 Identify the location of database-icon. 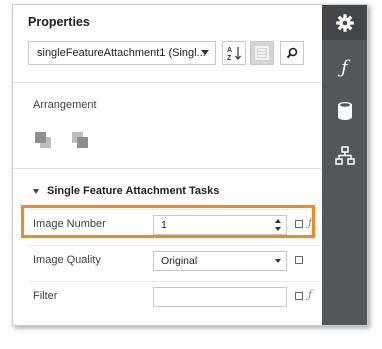
(344, 110).